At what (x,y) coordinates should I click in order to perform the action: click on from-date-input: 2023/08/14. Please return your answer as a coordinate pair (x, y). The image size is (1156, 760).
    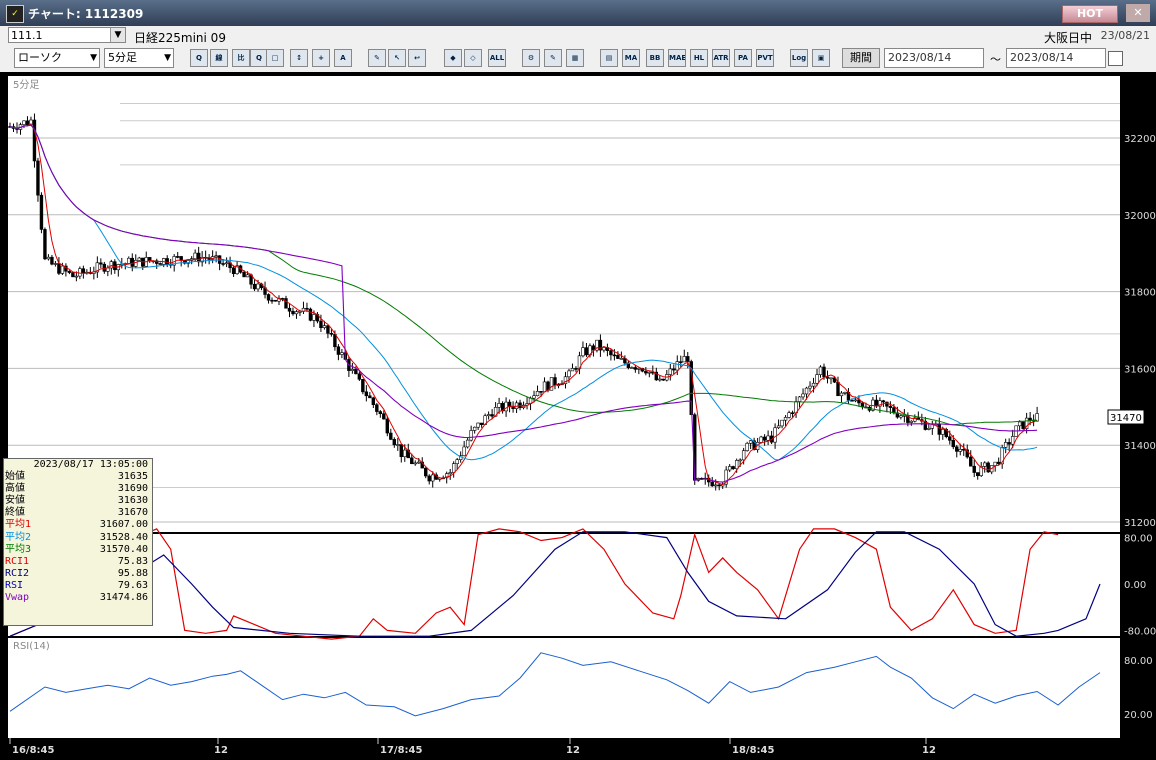
    Looking at the image, I should click on (934, 58).